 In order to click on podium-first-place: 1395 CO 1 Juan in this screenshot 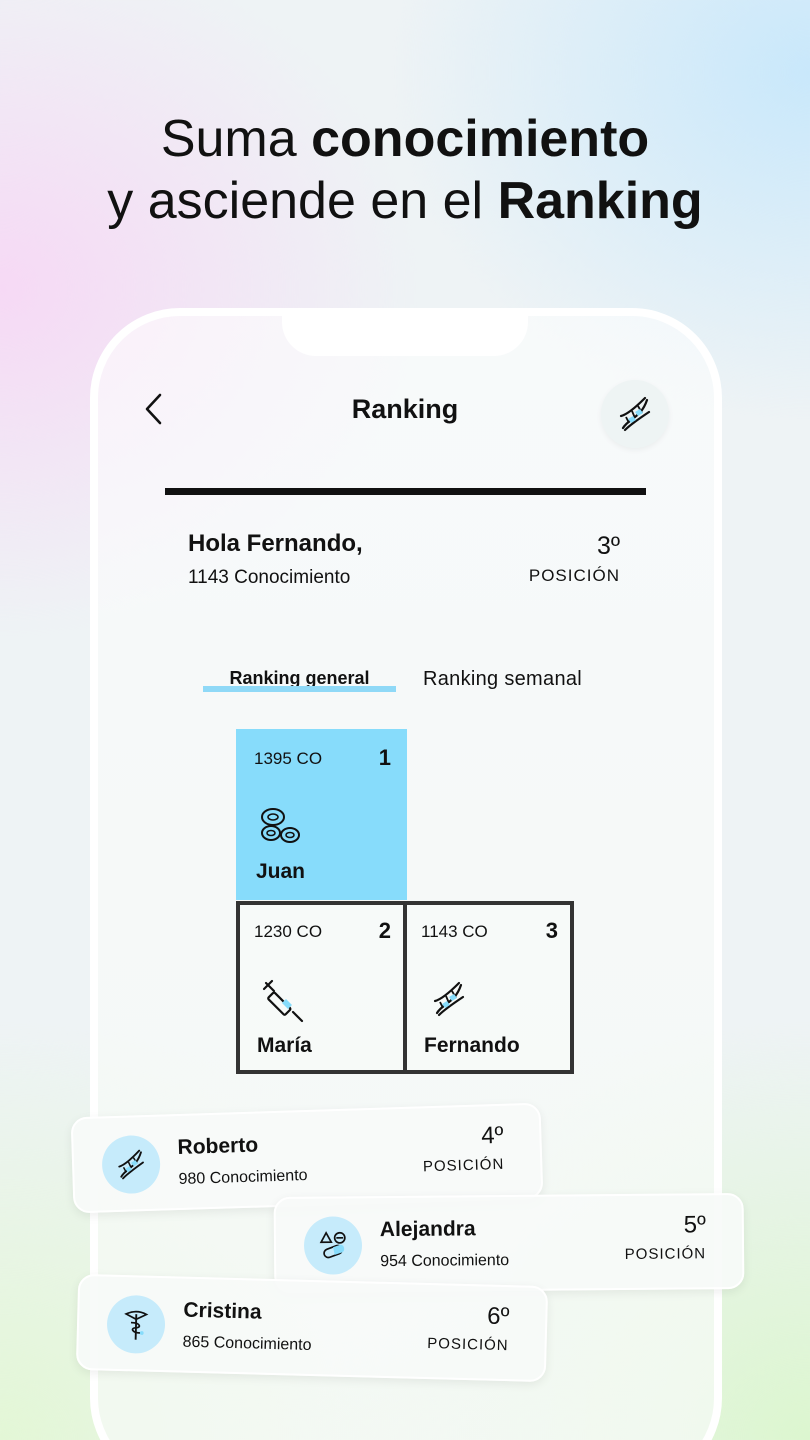, I will do `click(321, 814)`.